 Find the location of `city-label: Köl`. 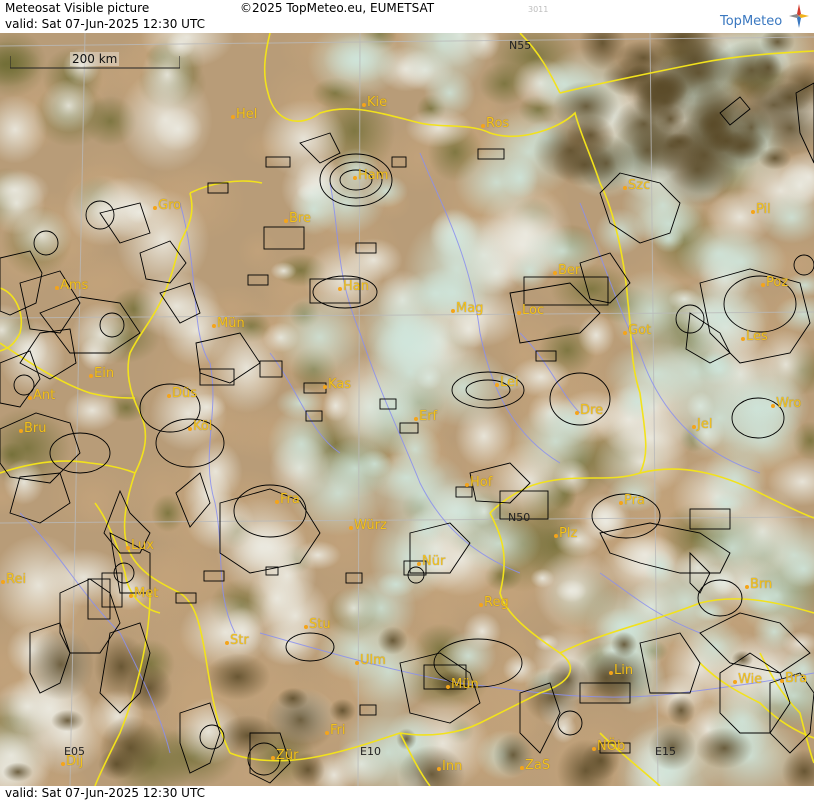

city-label: Köl is located at coordinates (200, 426).